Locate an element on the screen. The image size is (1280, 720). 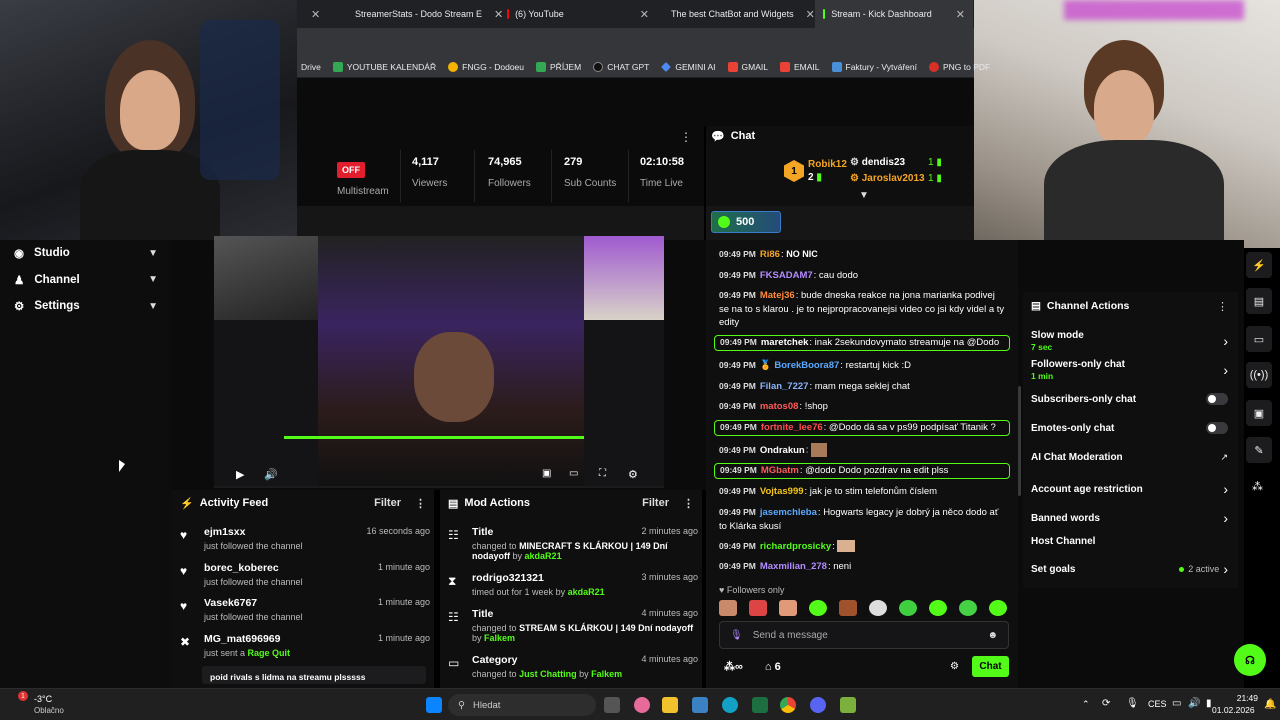
sidebar-item-studio: ◉ Studio ▼ is located at coordinates (86, 253).